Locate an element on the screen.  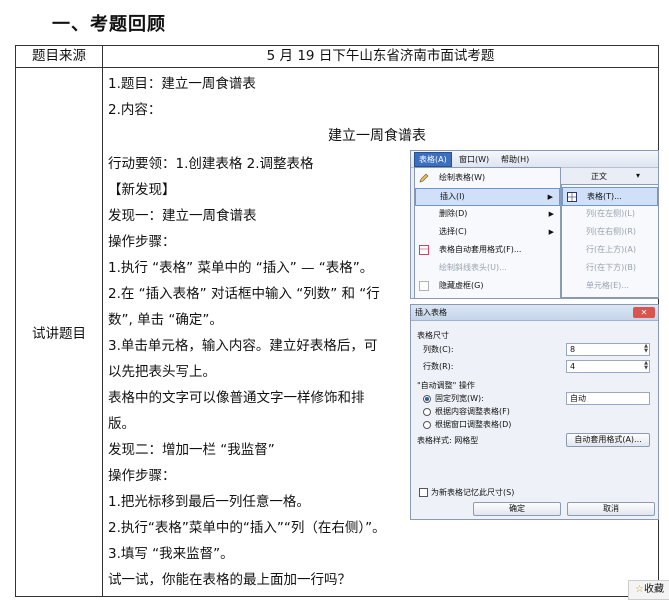
cols-input: 8 ▲ ▼ is located at coordinates (608, 349).